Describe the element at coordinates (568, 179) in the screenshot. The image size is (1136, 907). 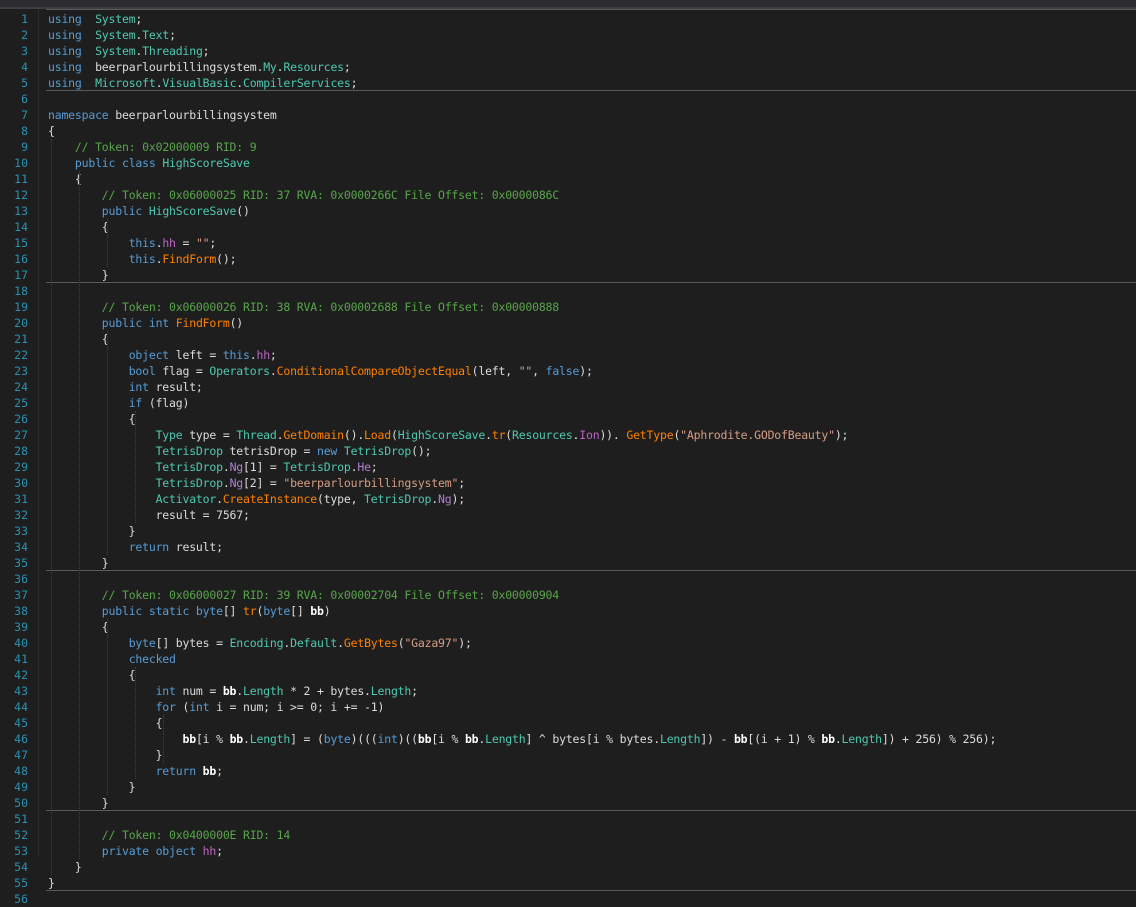
I see `code-line: 11 {` at that location.